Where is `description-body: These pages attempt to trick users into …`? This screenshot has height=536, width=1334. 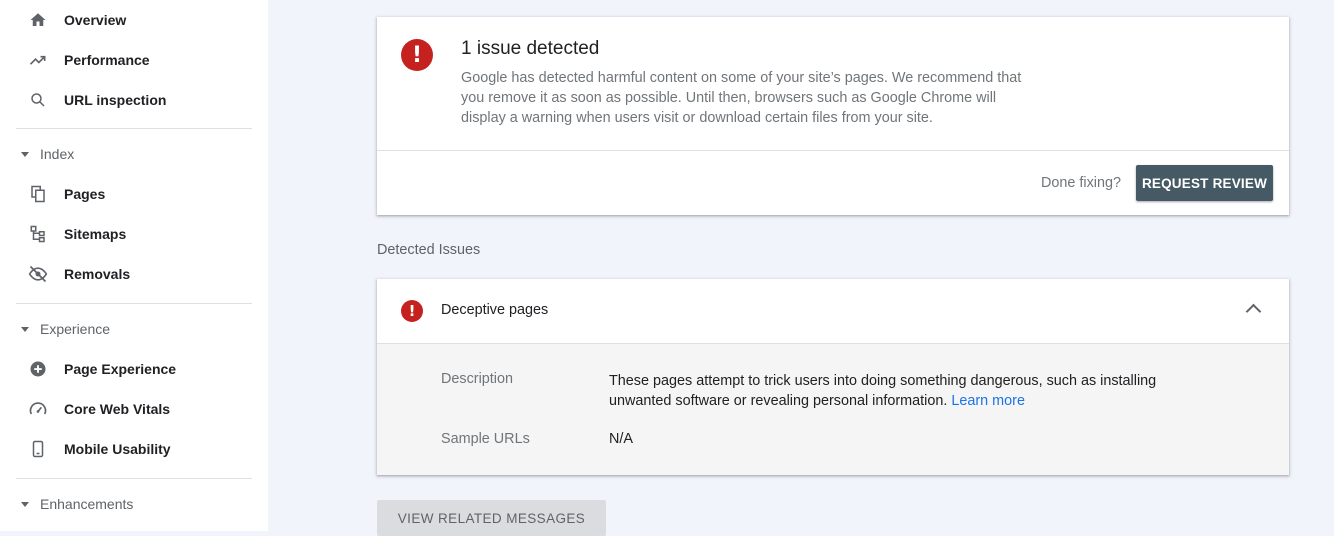
description-body: These pages attempt to trick users into … is located at coordinates (883, 391).